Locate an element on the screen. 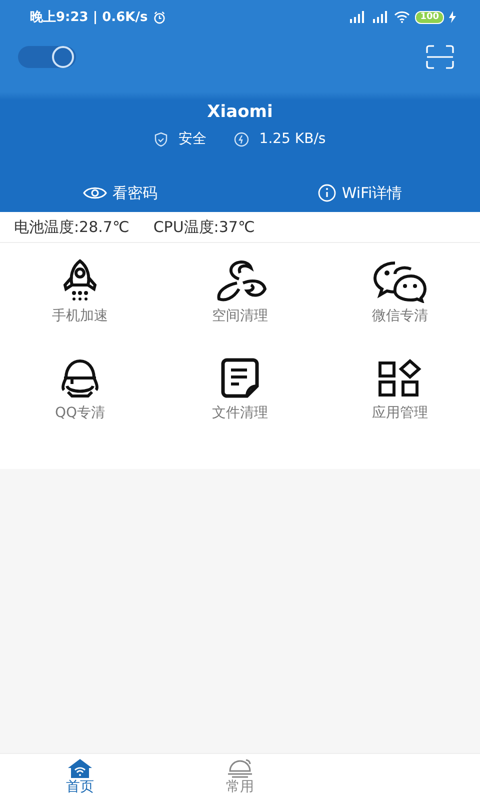 This screenshot has width=480, height=800. alarm-clock-icon is located at coordinates (159, 17).